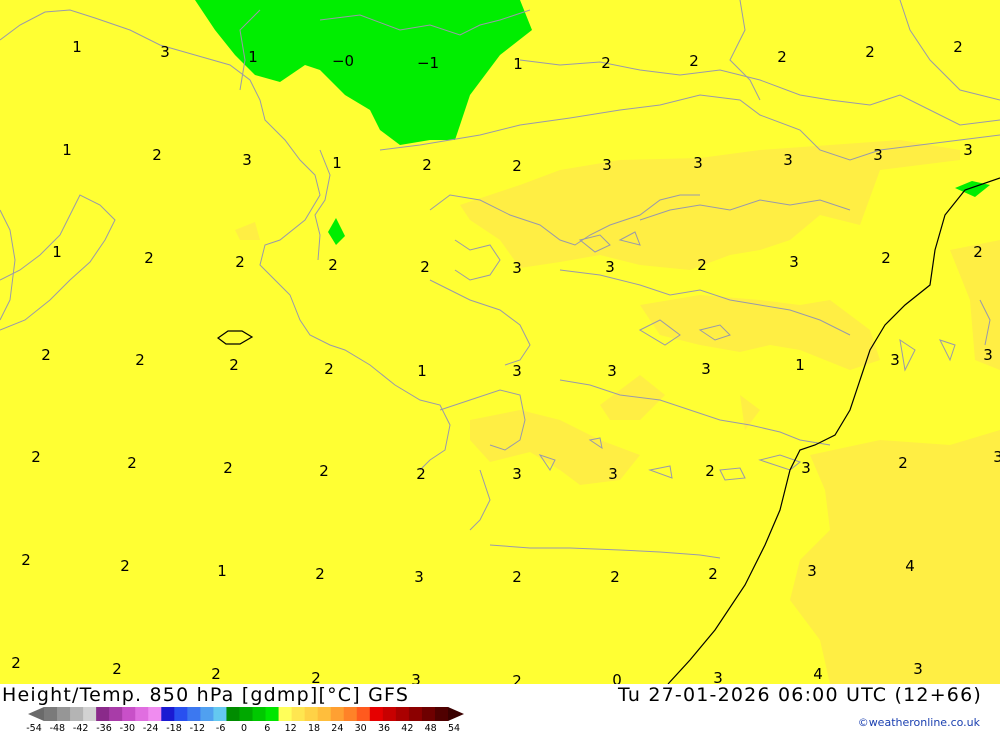 This screenshot has width=1000, height=735. Describe the element at coordinates (919, 722) in the screenshot. I see `credit-link: ©weatheronline.co.uk` at that location.